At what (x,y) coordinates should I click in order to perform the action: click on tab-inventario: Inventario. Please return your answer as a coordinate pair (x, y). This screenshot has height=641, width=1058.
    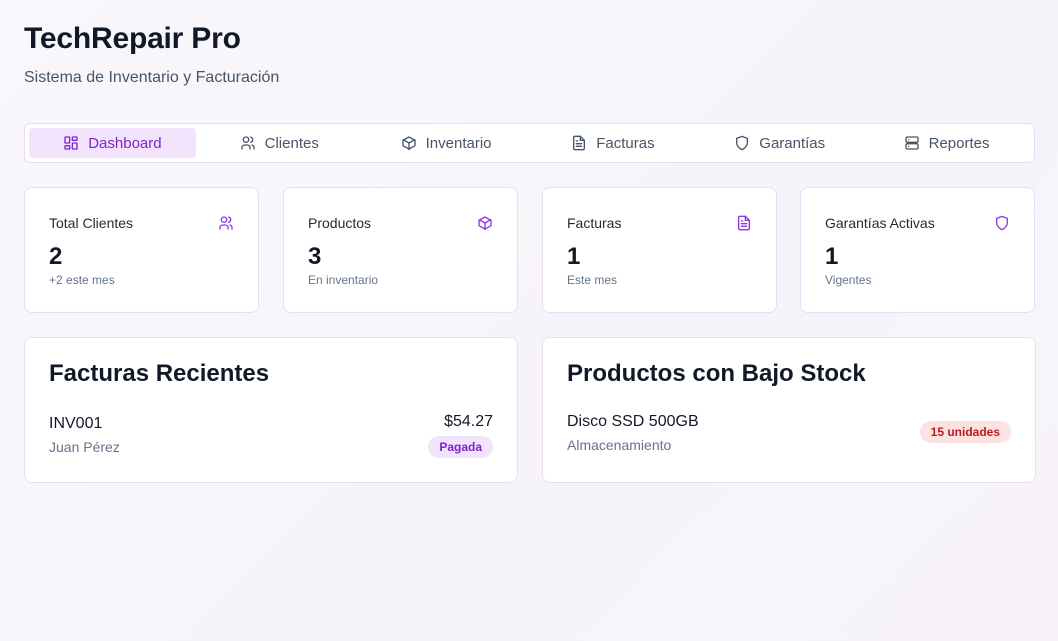
    Looking at the image, I should click on (446, 143).